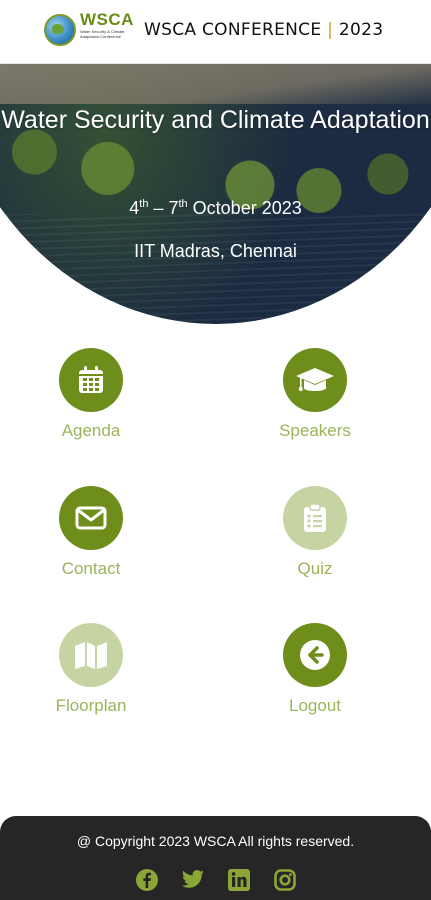  What do you see at coordinates (285, 880) in the screenshot?
I see `instagram-icon` at bounding box center [285, 880].